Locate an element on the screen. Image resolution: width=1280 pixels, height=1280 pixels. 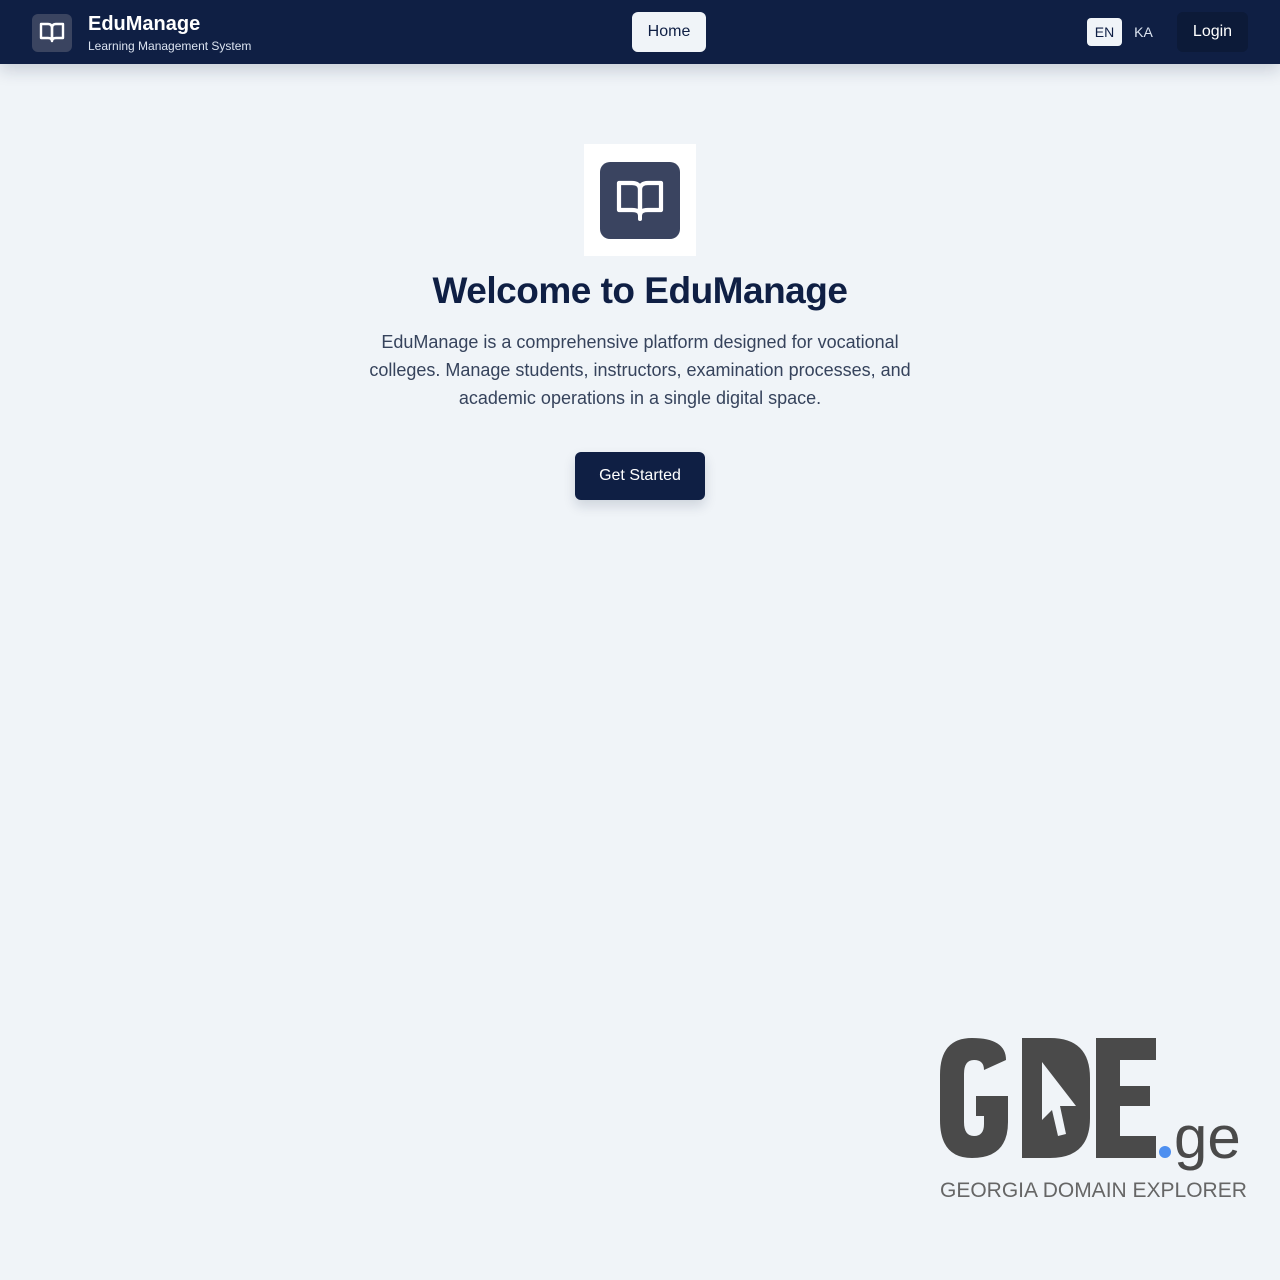
nav-home-button: Home is located at coordinates (669, 32).